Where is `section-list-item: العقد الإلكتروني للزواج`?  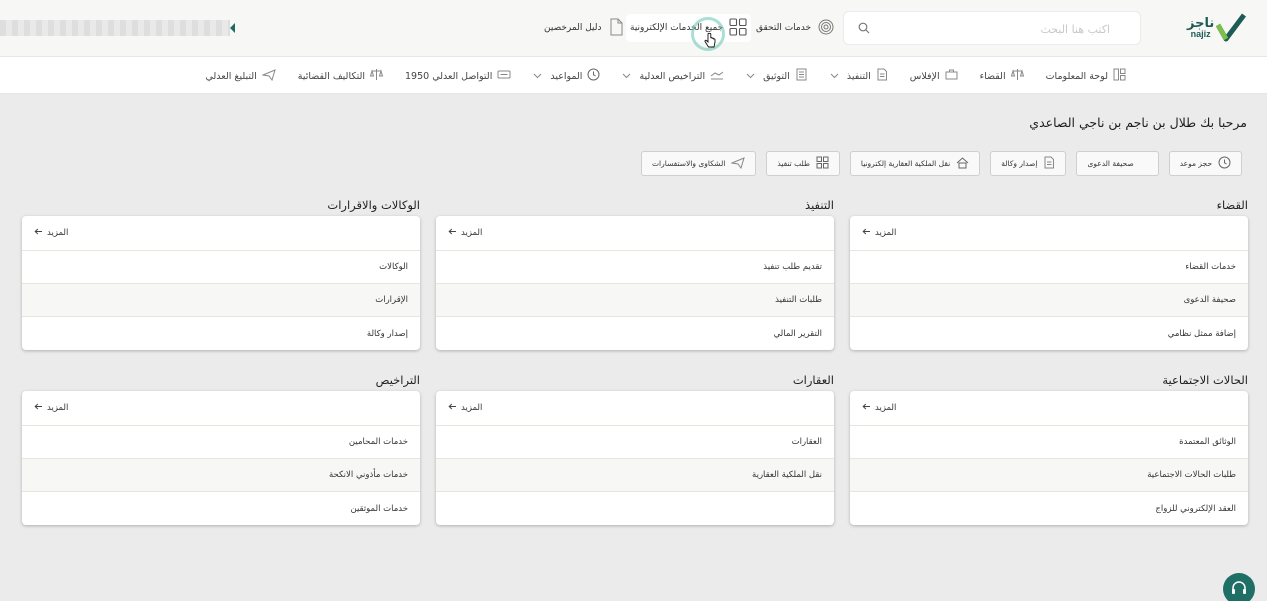 section-list-item: العقد الإلكتروني للزواج is located at coordinates (1049, 508).